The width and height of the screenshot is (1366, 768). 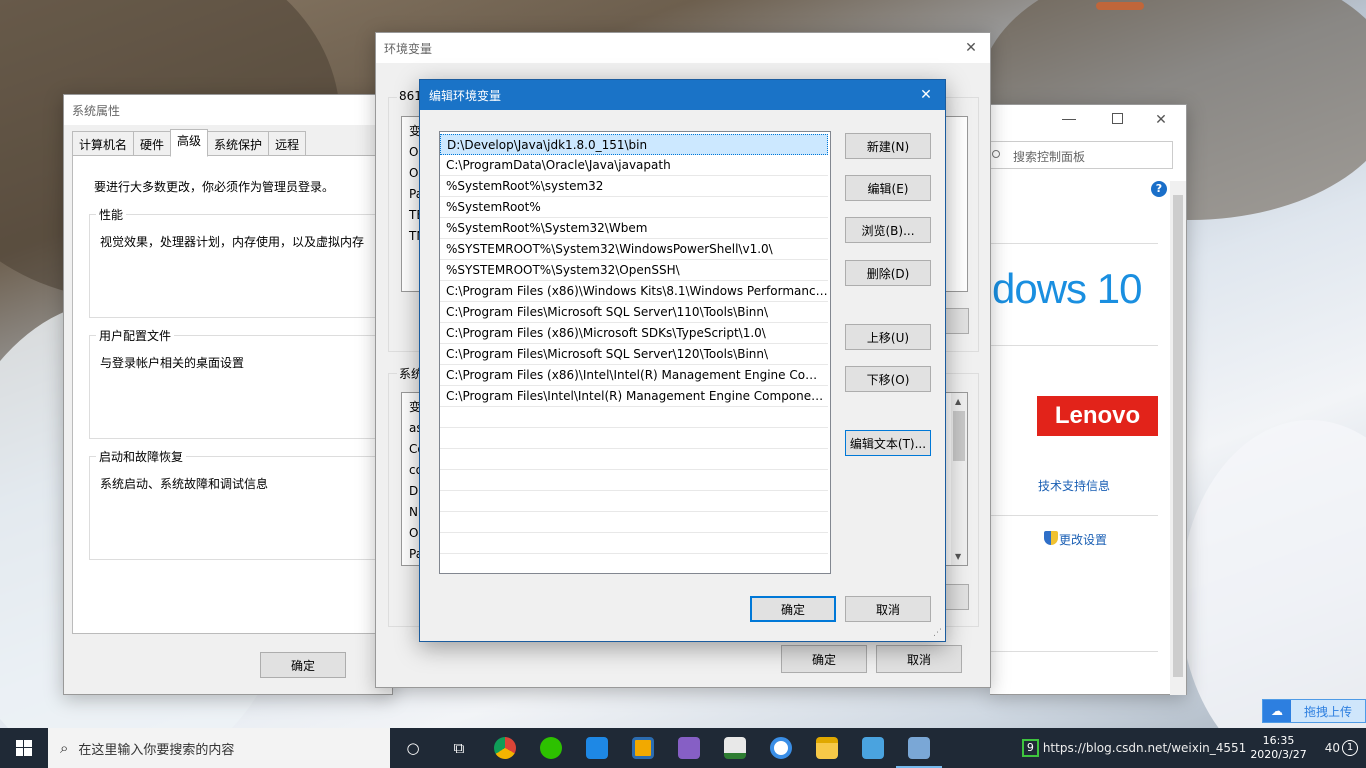 I want to click on delete-button: 删除(D), so click(x=888, y=273).